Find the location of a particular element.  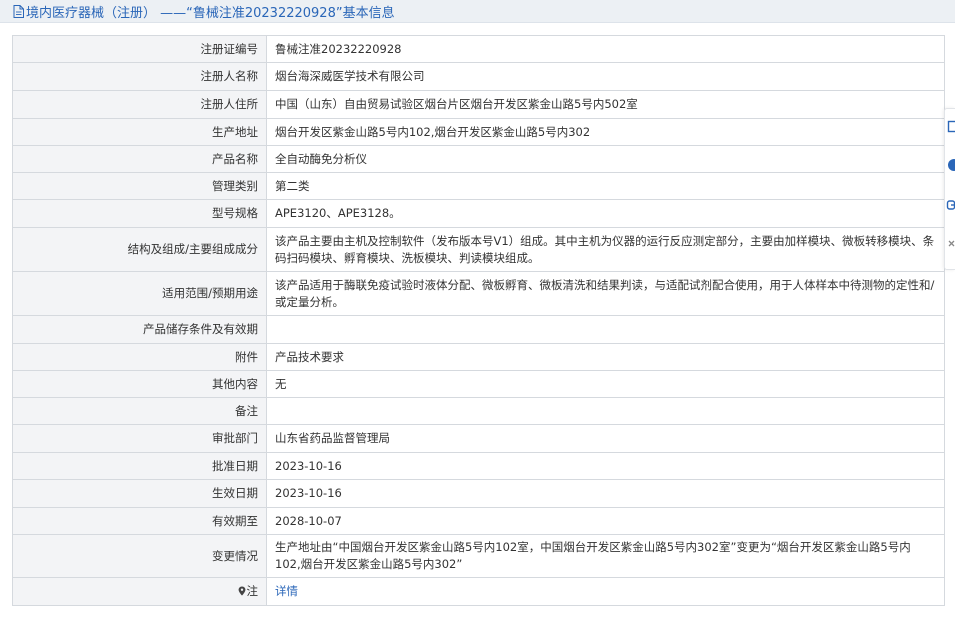

table-row: 型号规格 APE3120、APE3128。 is located at coordinates (478, 213).